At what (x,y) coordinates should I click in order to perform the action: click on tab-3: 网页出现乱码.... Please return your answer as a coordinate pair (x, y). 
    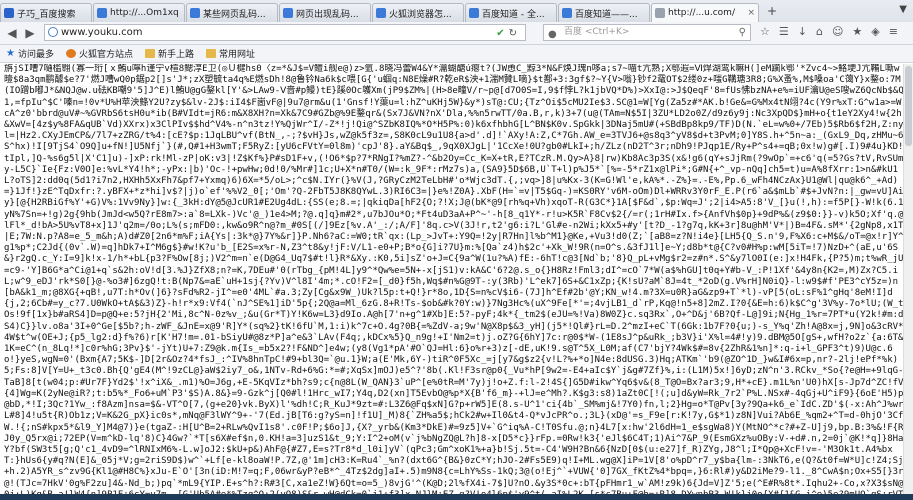
    Looking at the image, I should click on (325, 12).